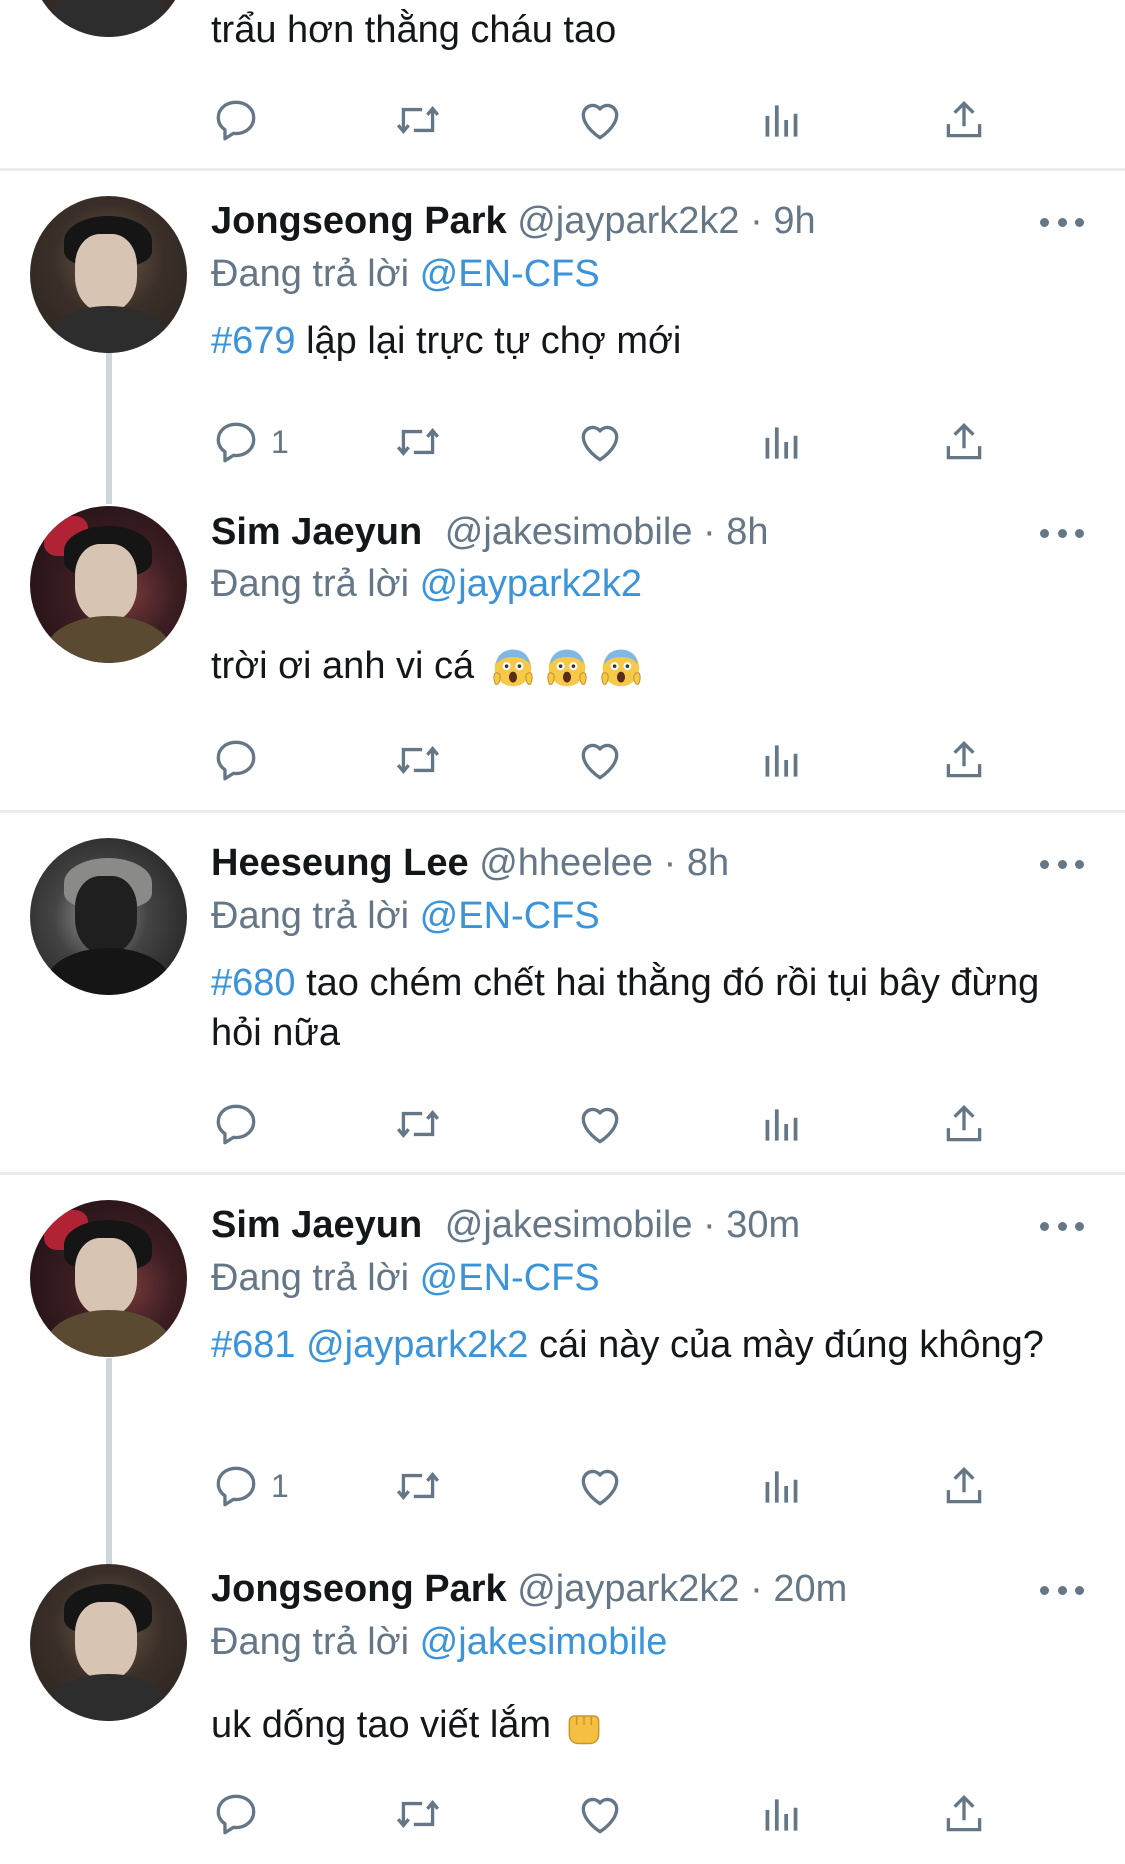  What do you see at coordinates (584, 1727) in the screenshot?
I see `fist-emoji-icon` at bounding box center [584, 1727].